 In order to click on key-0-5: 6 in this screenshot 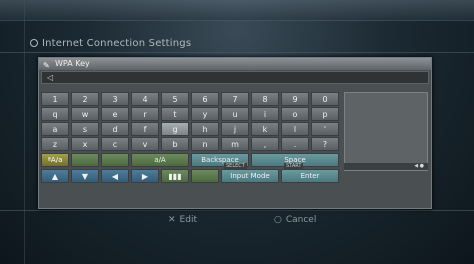, I will do `click(205, 99)`.